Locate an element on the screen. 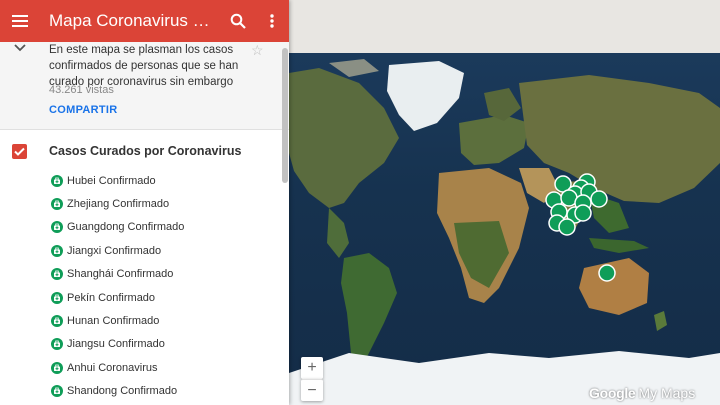 The height and width of the screenshot is (405, 720). list-item-label: Hubei Confirmado is located at coordinates (111, 180).